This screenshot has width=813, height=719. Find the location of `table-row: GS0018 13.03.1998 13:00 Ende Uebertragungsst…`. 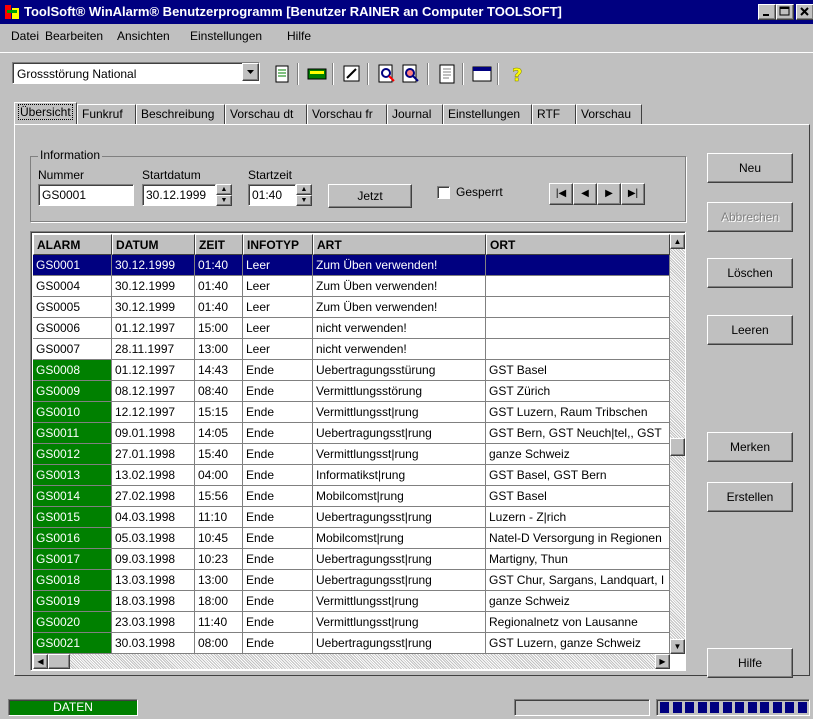

table-row: GS0018 13.03.1998 13:00 Ende Uebertragungsst… is located at coordinates (351, 580).